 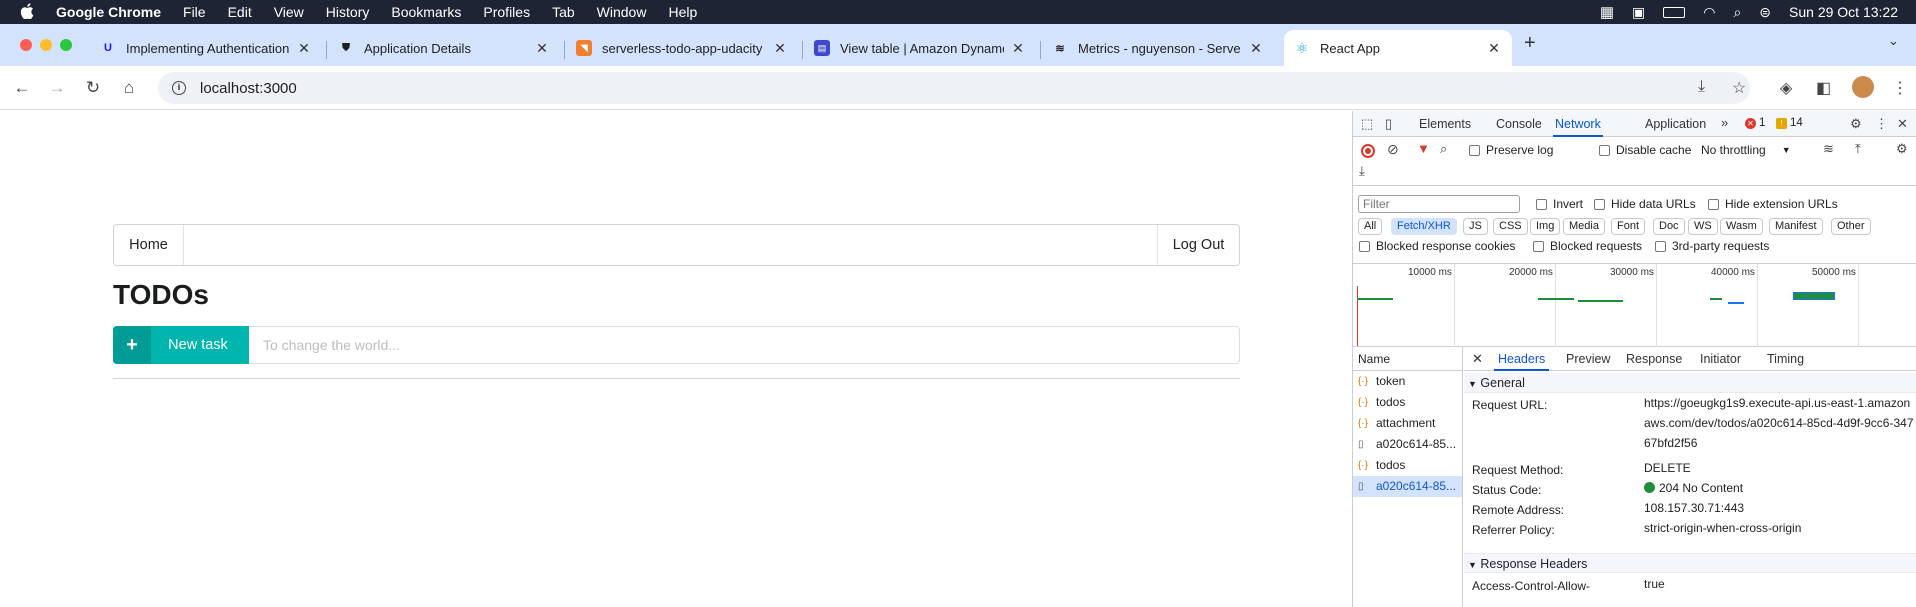 What do you see at coordinates (563, 12) in the screenshot?
I see `menu-tab: Tab` at bounding box center [563, 12].